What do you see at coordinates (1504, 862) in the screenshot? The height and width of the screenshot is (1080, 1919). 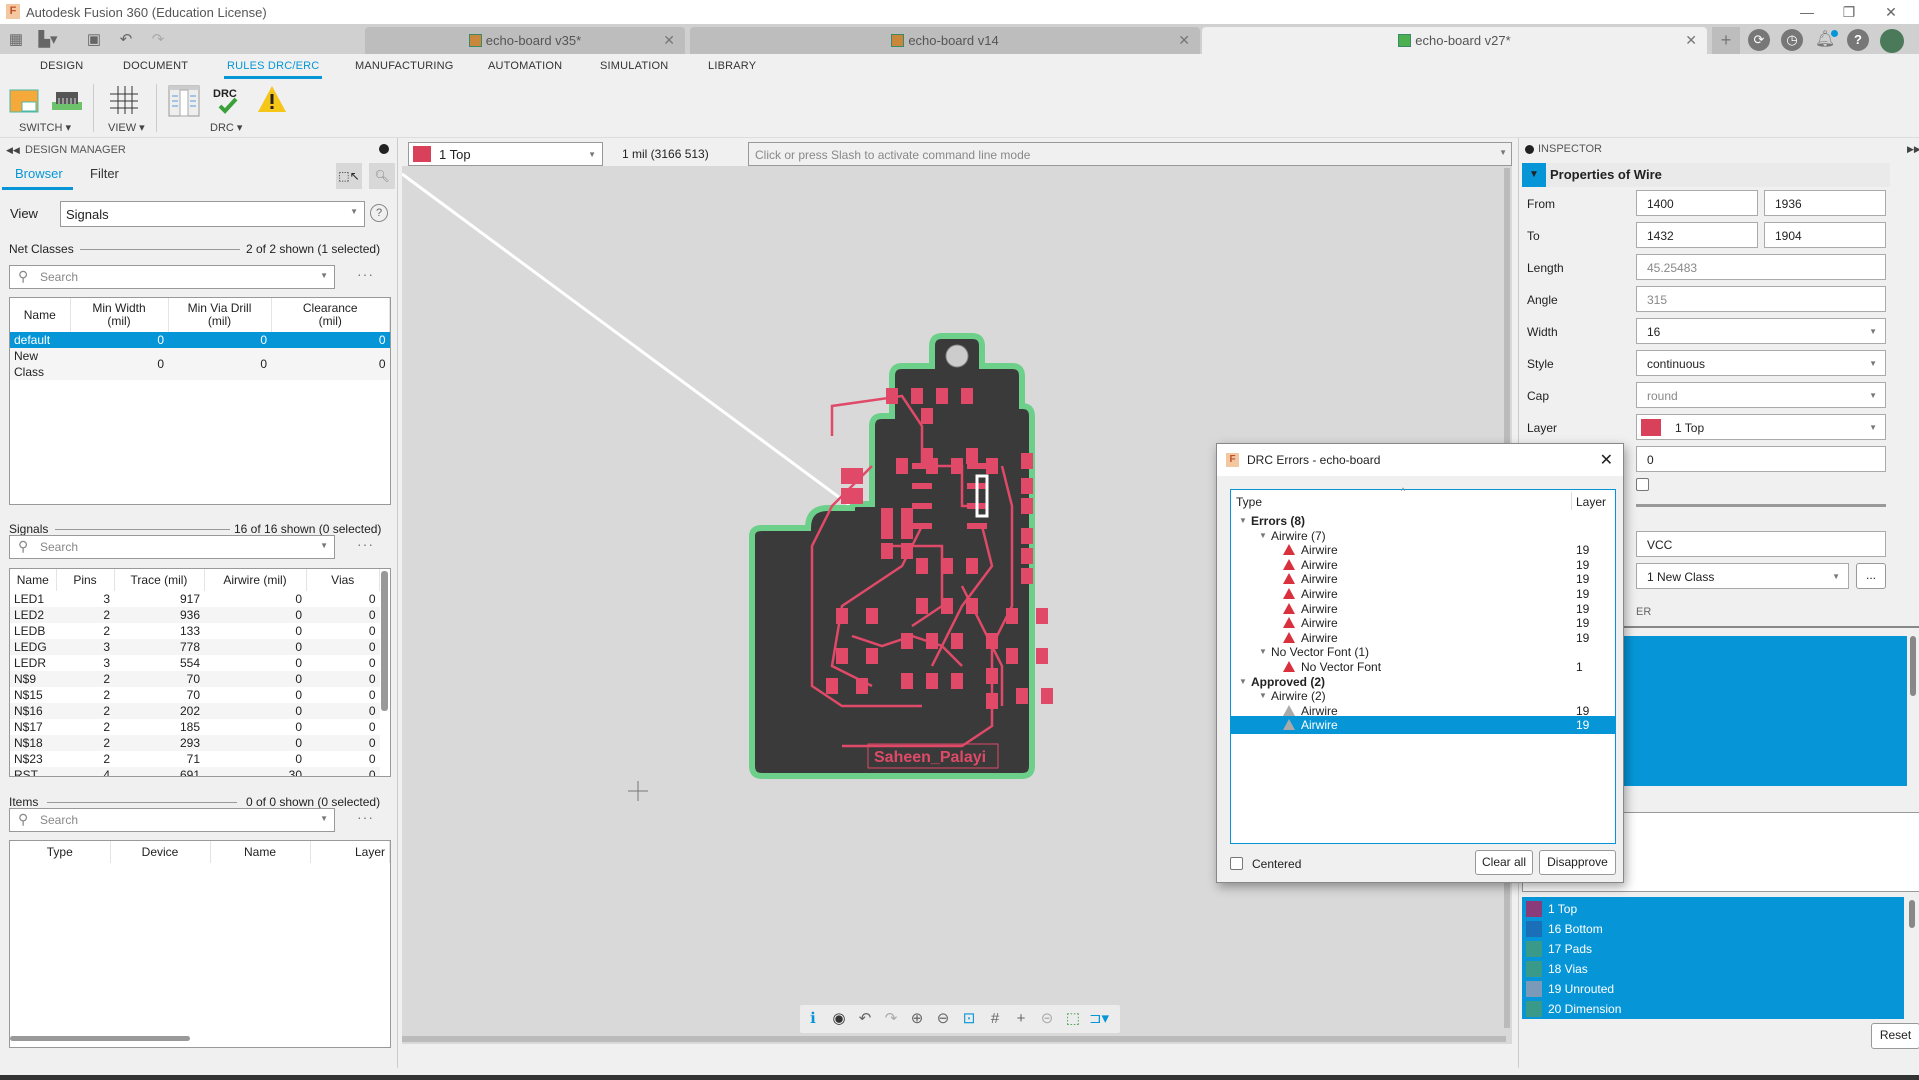 I see `clear-all-button: Clear all` at bounding box center [1504, 862].